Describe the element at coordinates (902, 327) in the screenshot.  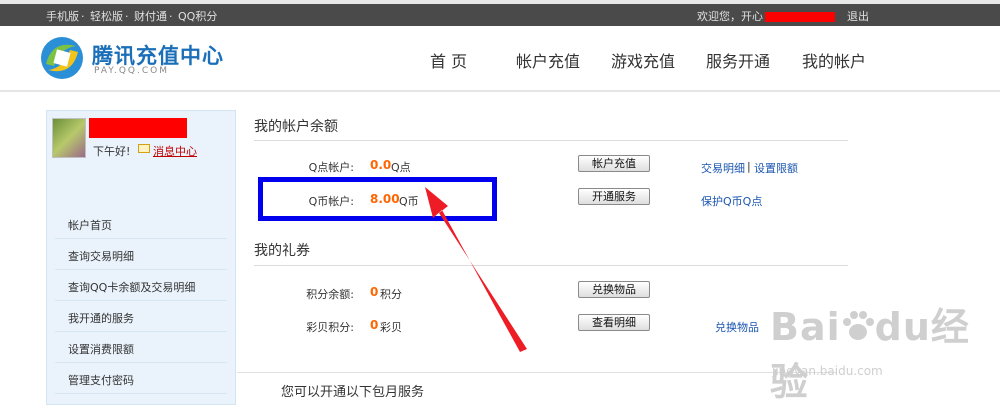
I see `watermark-brand-2: du` at that location.